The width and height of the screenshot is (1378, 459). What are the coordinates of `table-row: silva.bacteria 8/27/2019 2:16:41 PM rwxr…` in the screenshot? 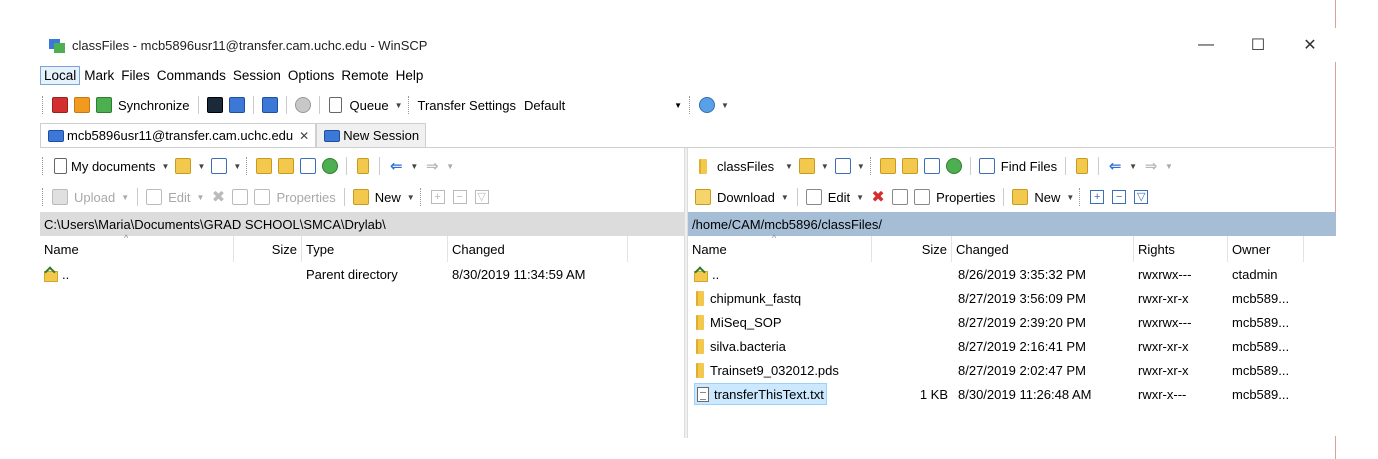 It's located at (1012, 346).